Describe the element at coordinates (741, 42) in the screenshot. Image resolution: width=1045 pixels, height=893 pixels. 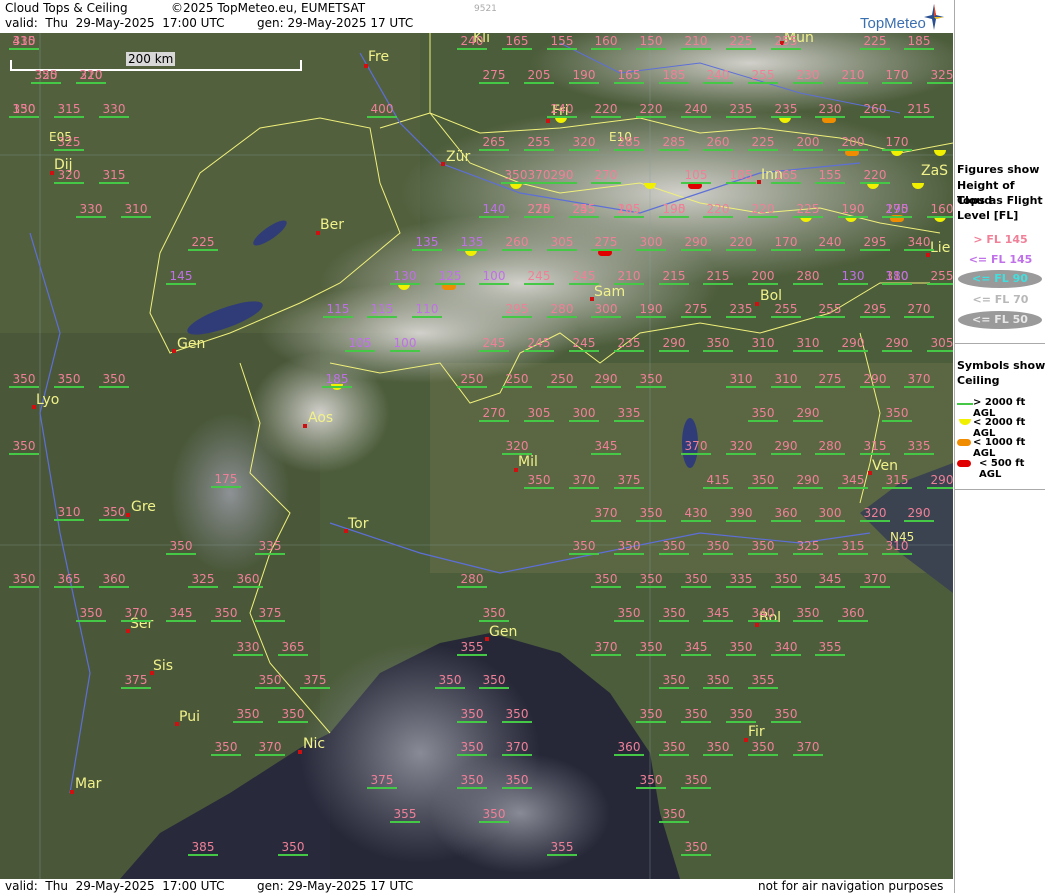
I see `flight-level-label: 225` at that location.